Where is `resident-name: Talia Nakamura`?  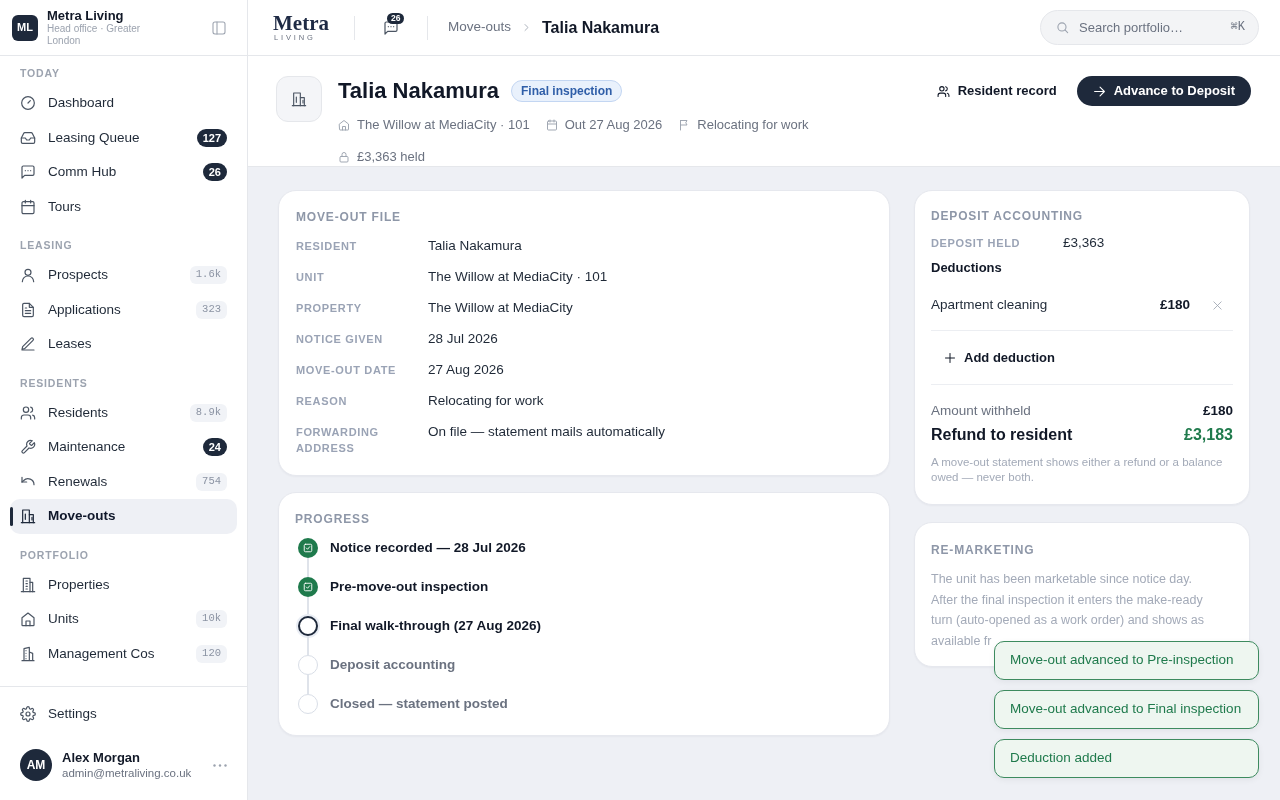
resident-name: Talia Nakamura is located at coordinates (418, 91).